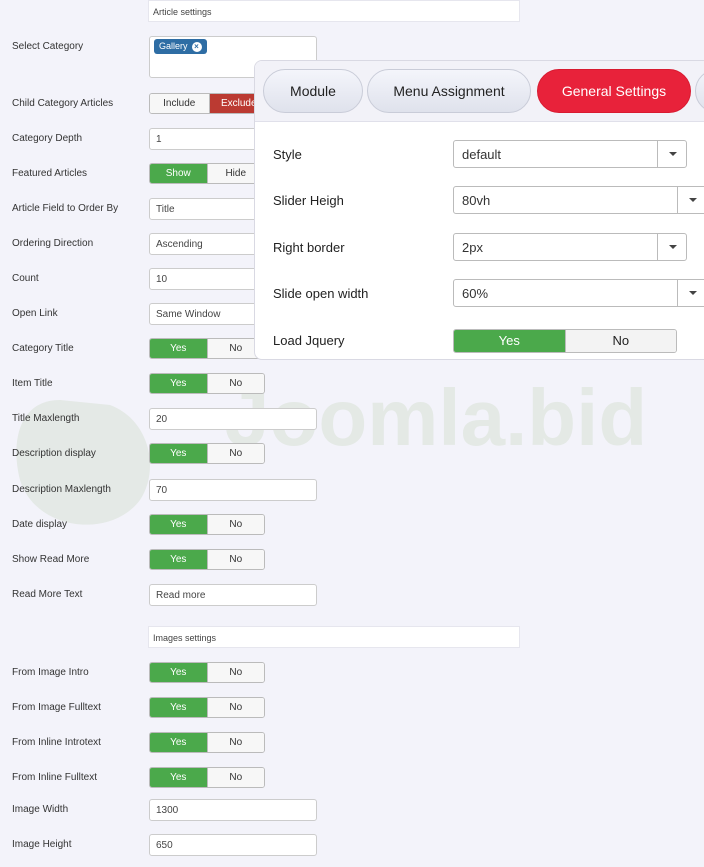 The width and height of the screenshot is (704, 867). What do you see at coordinates (233, 595) in the screenshot?
I see `read-more-text-input: Read more` at bounding box center [233, 595].